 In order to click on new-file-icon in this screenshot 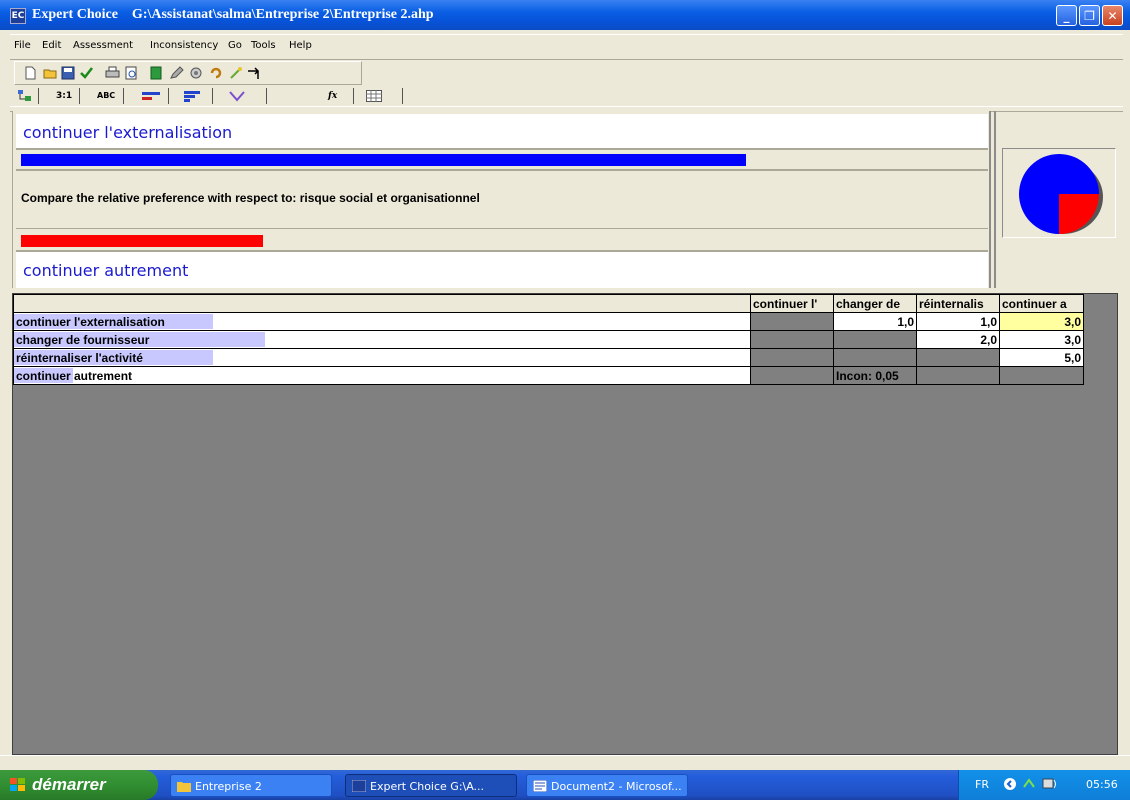, I will do `click(30, 73)`.